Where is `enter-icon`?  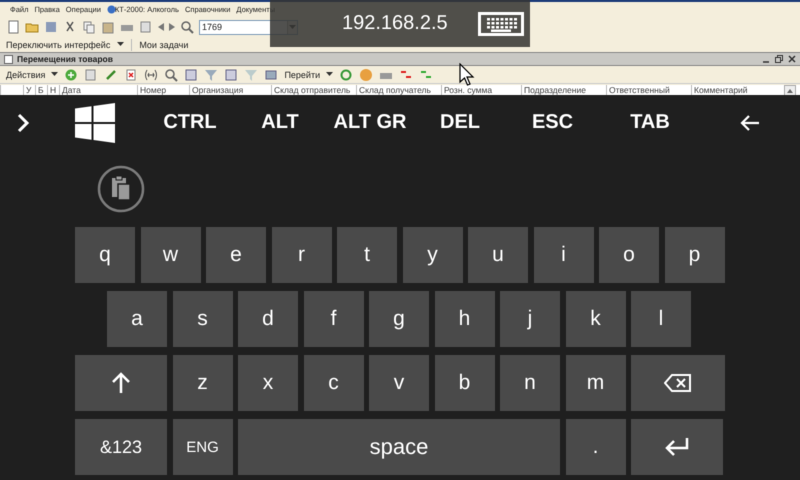
enter-icon is located at coordinates (677, 447).